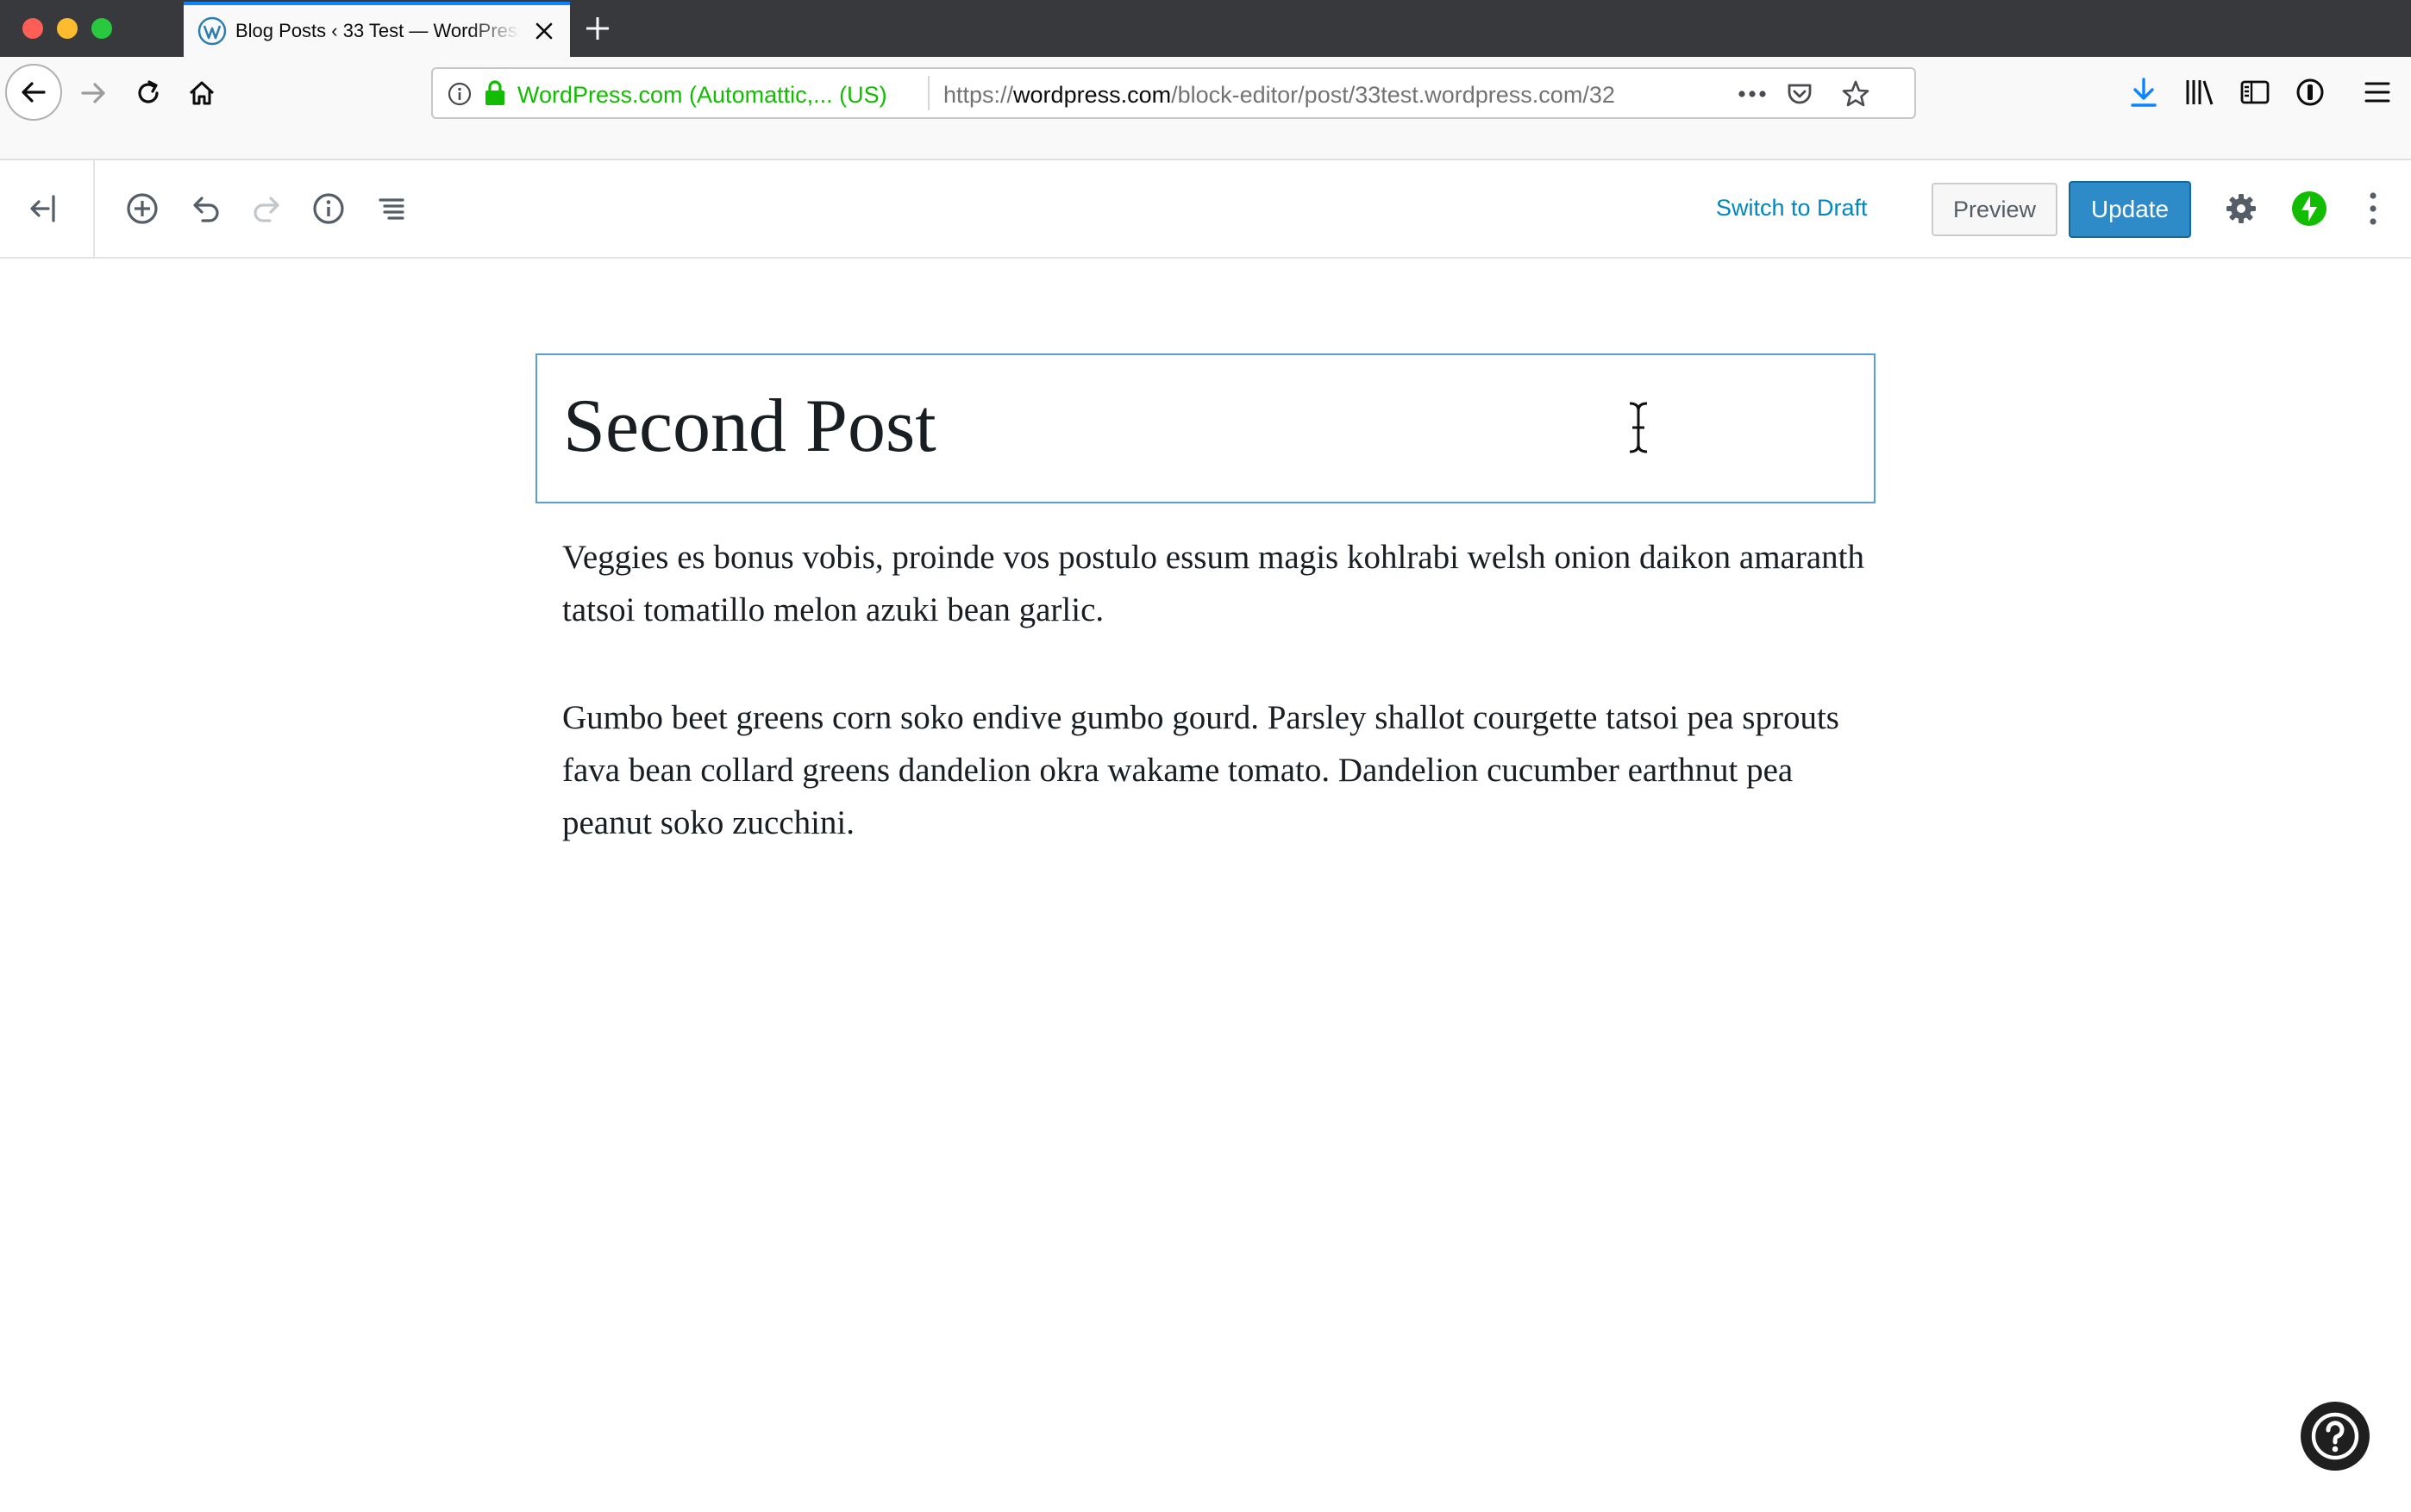 The image size is (2411, 1512). I want to click on jetpack-icon, so click(2309, 208).